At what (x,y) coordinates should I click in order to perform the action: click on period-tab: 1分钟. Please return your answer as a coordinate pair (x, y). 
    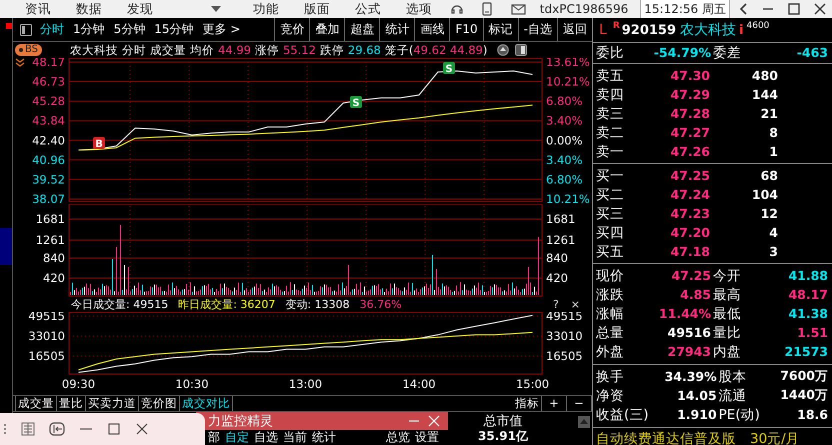
    Looking at the image, I should click on (89, 29).